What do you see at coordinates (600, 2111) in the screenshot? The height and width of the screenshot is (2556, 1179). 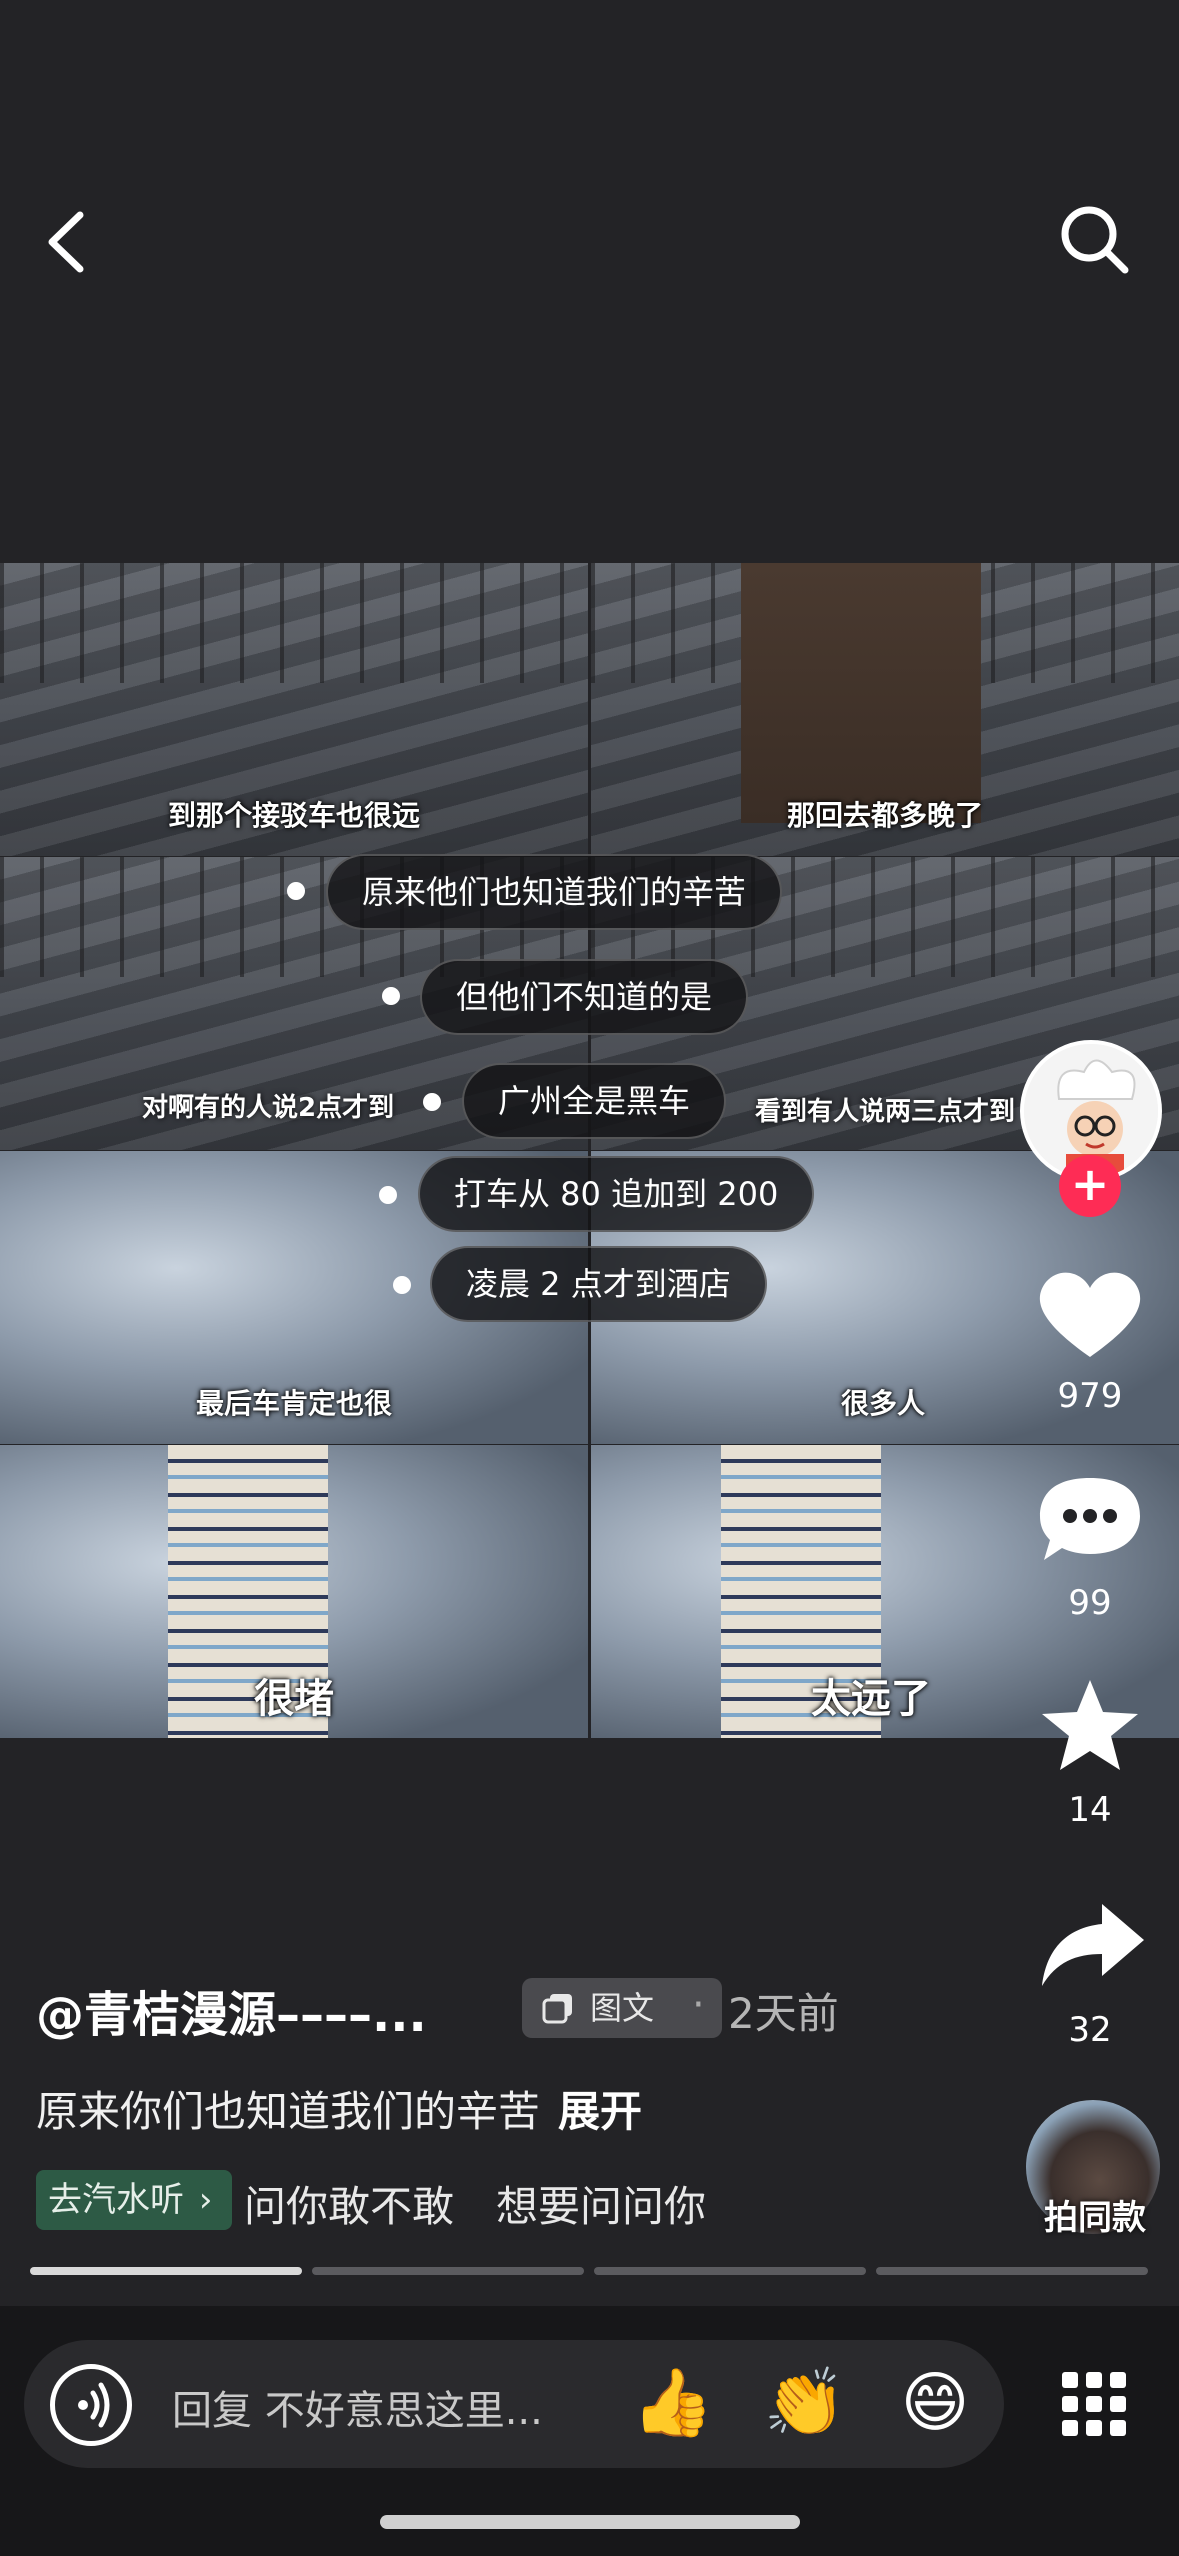 I see `expand-link: 展开` at bounding box center [600, 2111].